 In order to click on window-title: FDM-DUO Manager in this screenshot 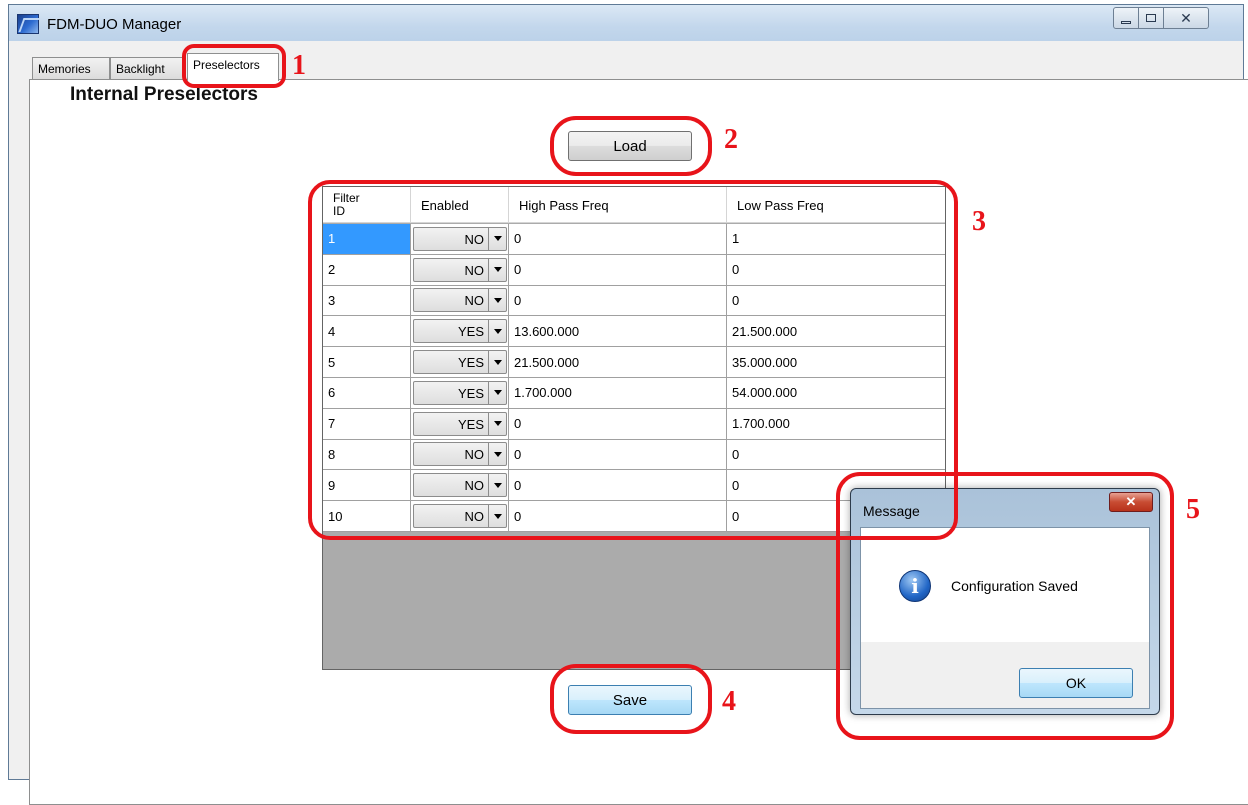, I will do `click(114, 24)`.